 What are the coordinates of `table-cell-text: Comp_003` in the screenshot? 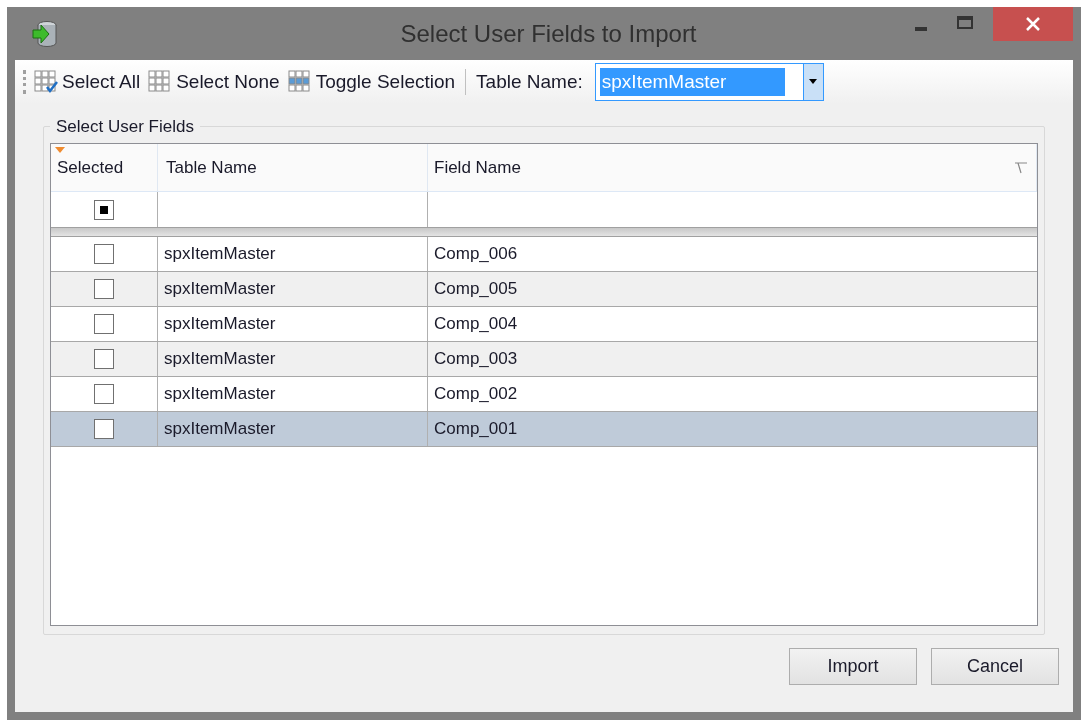 It's located at (476, 359).